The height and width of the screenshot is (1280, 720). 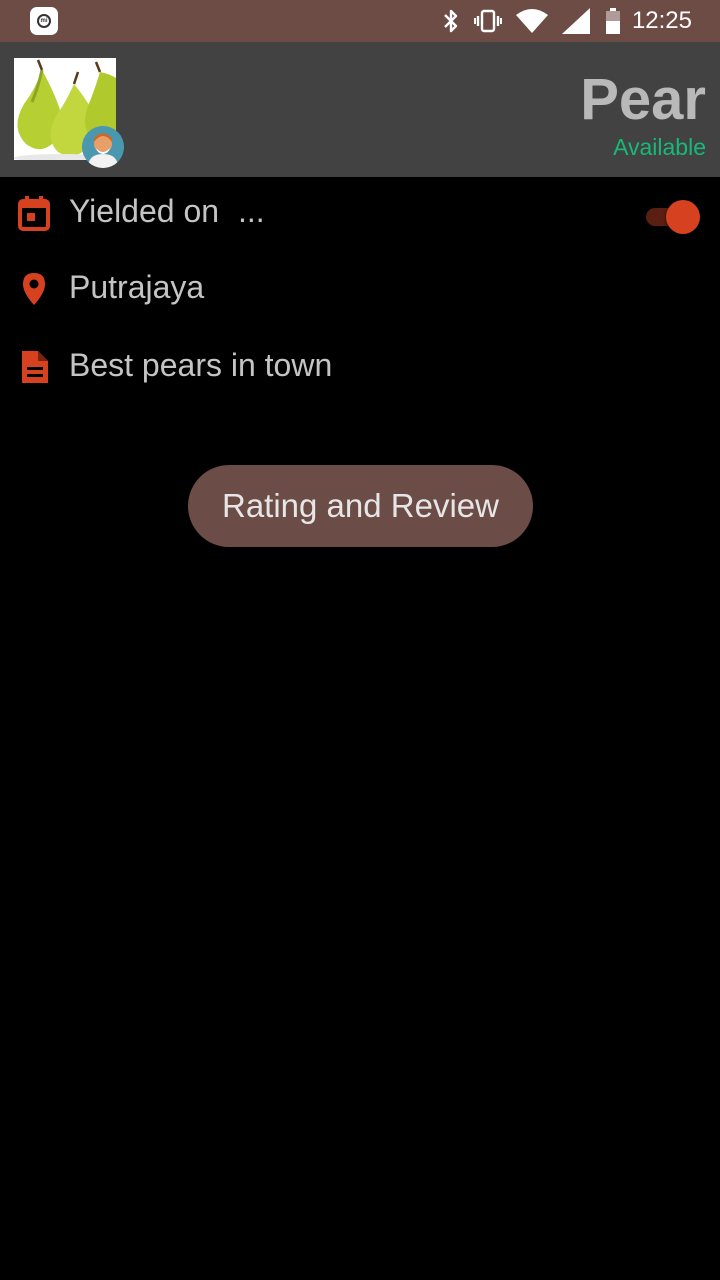 What do you see at coordinates (643, 99) in the screenshot?
I see `product-title: Pear` at bounding box center [643, 99].